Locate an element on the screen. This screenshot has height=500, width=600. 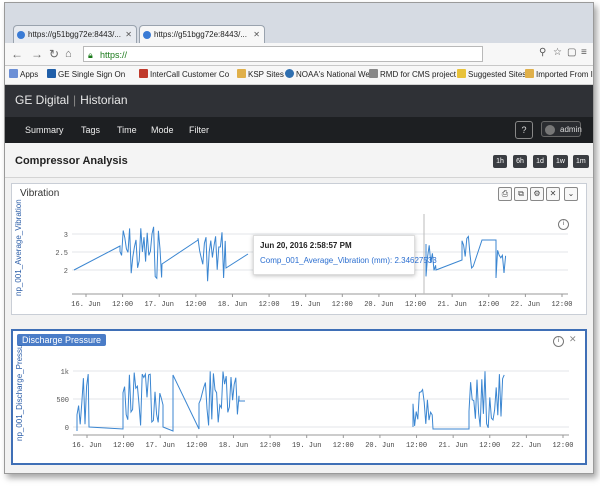
bookmark-label: Suggested Sites is located at coordinates (497, 74).